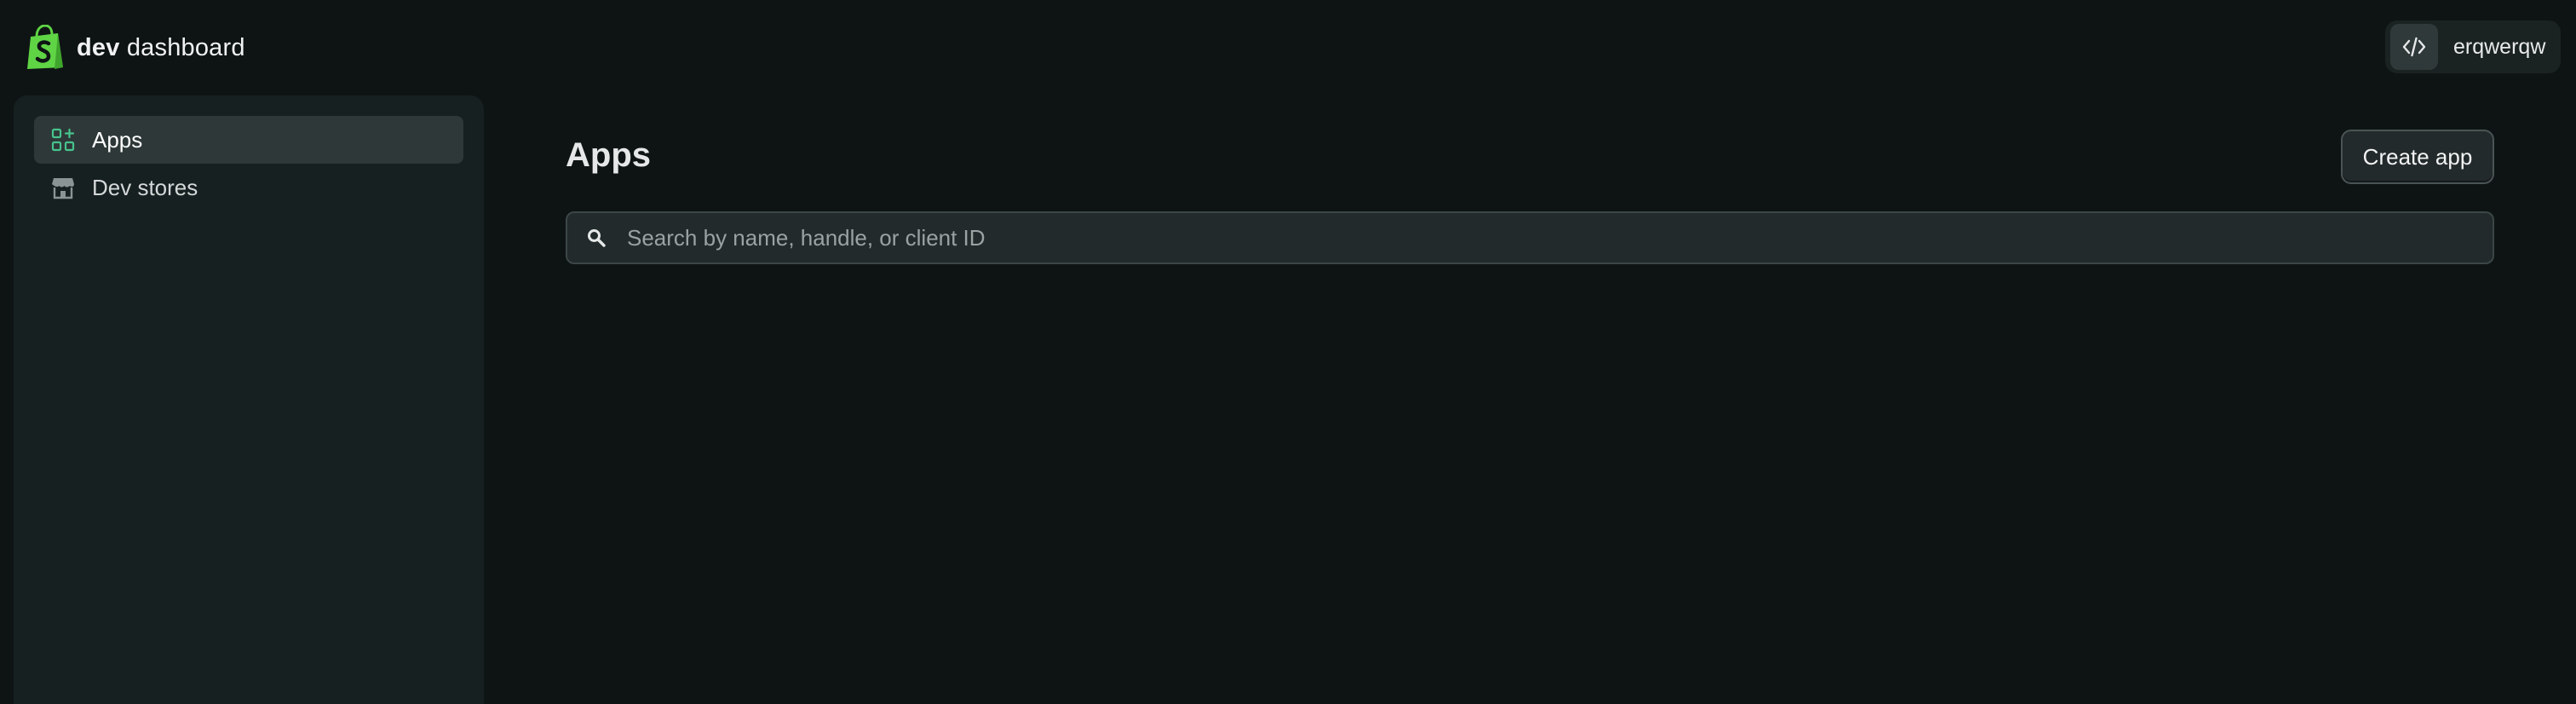  Describe the element at coordinates (1288, 47) in the screenshot. I see `top-bar: dev dashboard erqwerqw` at that location.